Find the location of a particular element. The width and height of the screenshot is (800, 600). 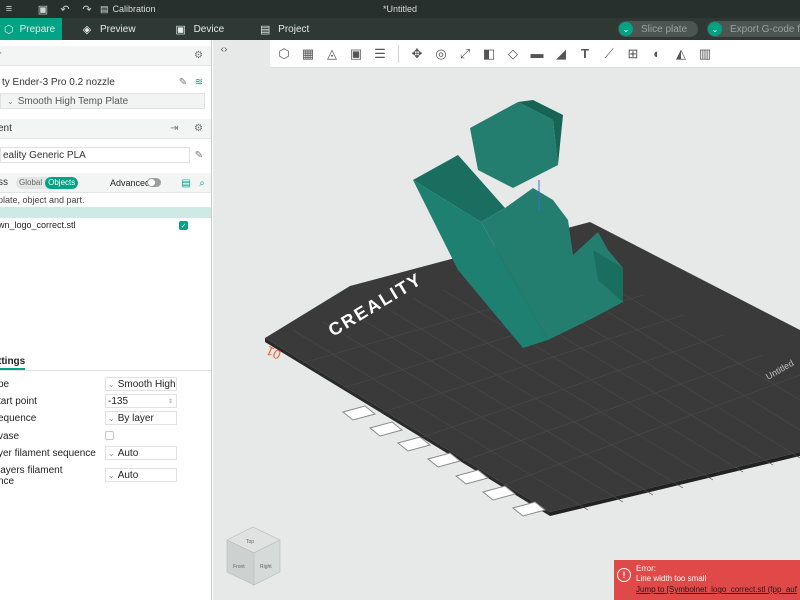

error-title: Error: is located at coordinates (646, 568).